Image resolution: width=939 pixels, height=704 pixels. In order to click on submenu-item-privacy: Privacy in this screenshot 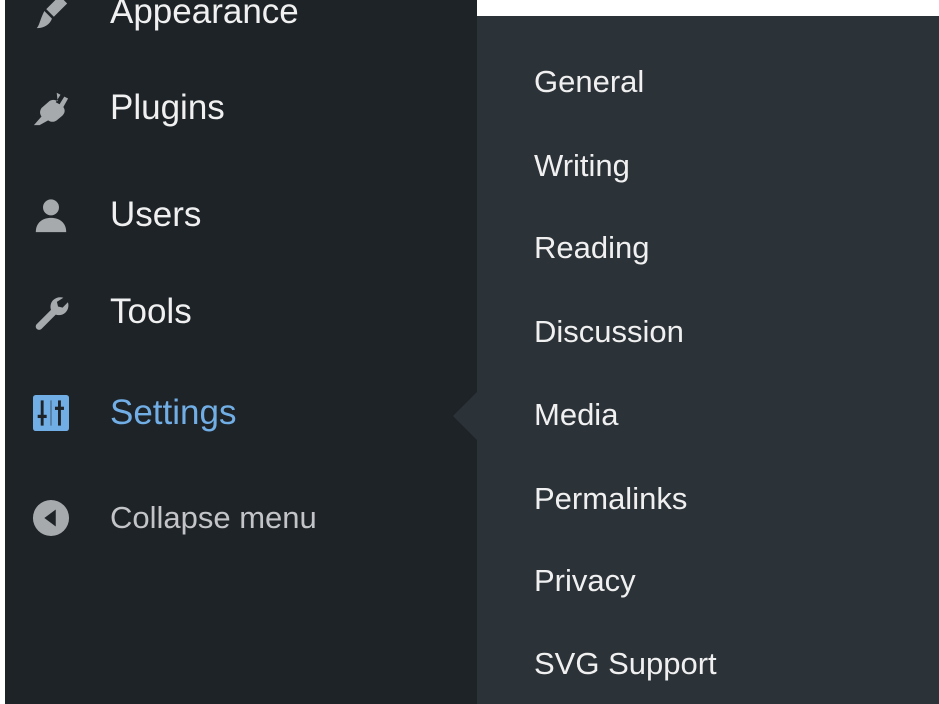, I will do `click(585, 581)`.